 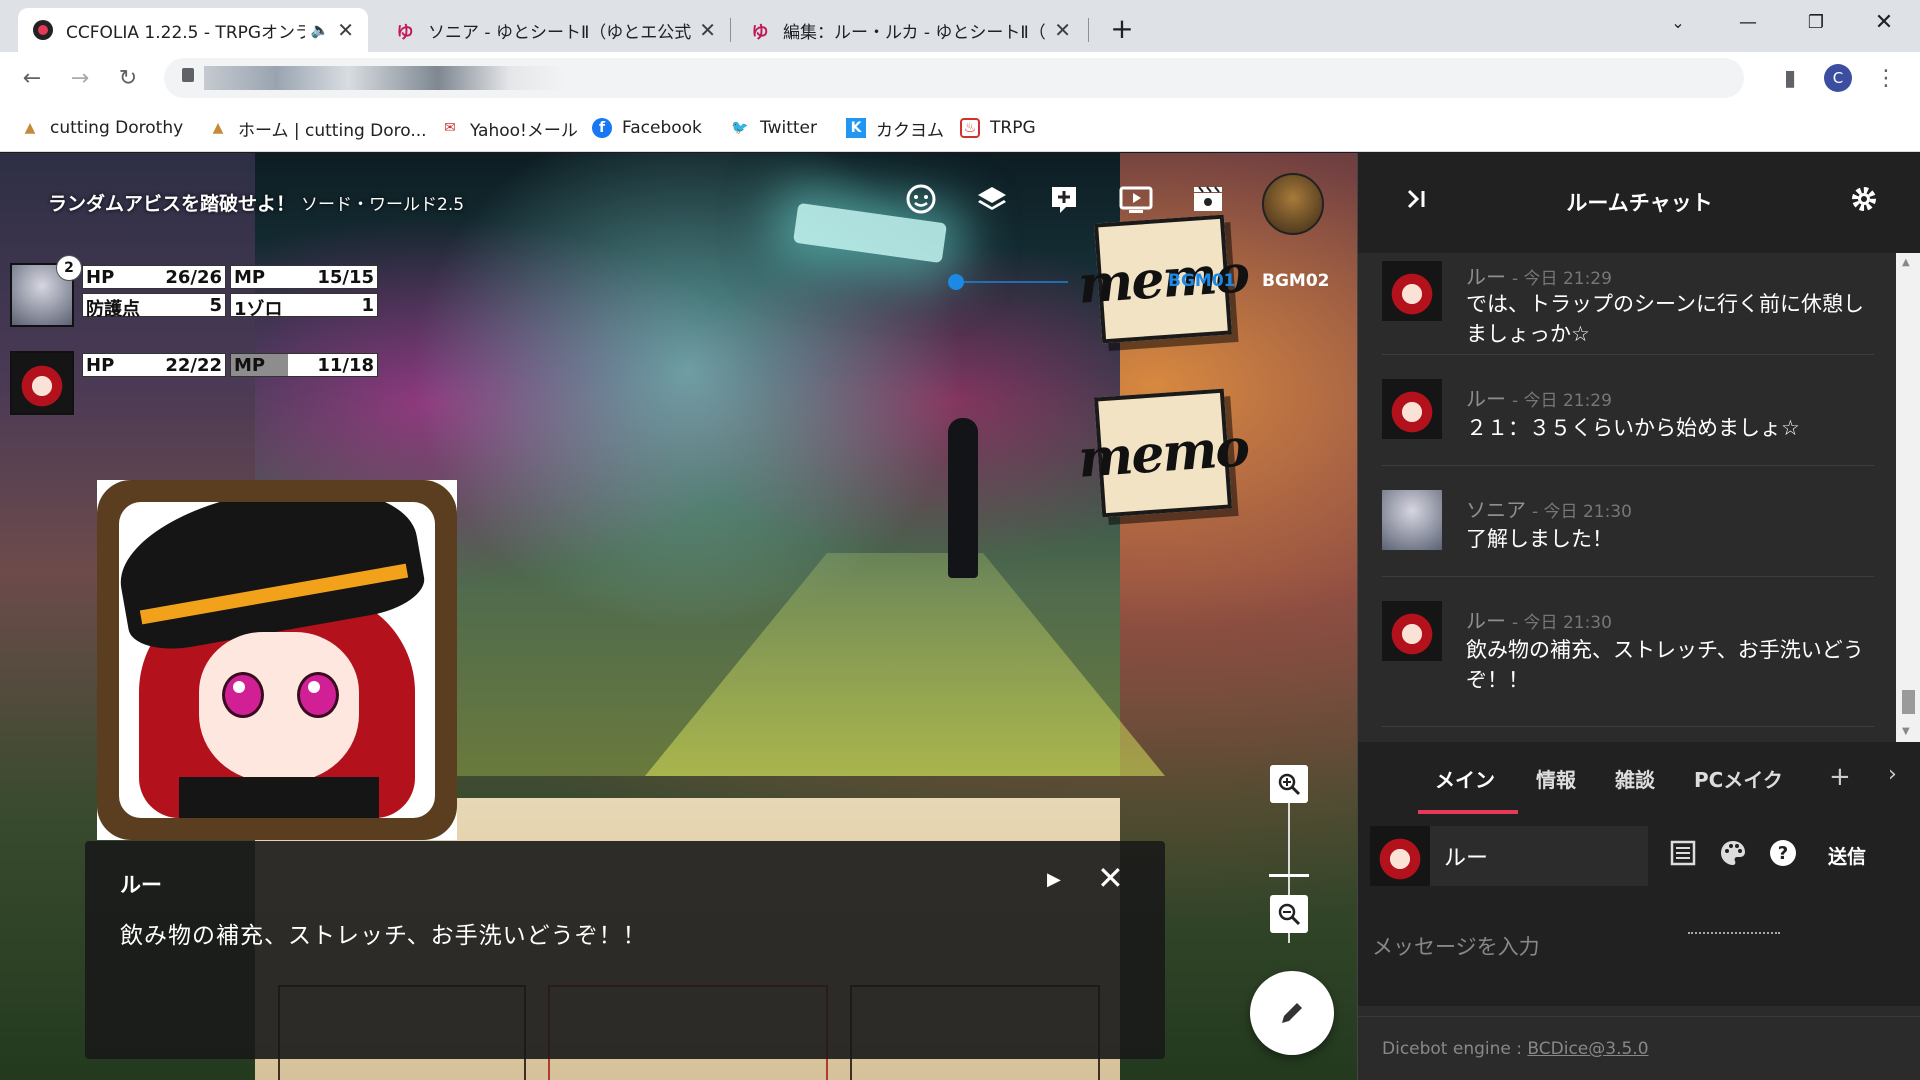 I want to click on chat-message: ルー - 今日 21:29 ２１：３５くらいから始めましょ☆, so click(x=1628, y=410).